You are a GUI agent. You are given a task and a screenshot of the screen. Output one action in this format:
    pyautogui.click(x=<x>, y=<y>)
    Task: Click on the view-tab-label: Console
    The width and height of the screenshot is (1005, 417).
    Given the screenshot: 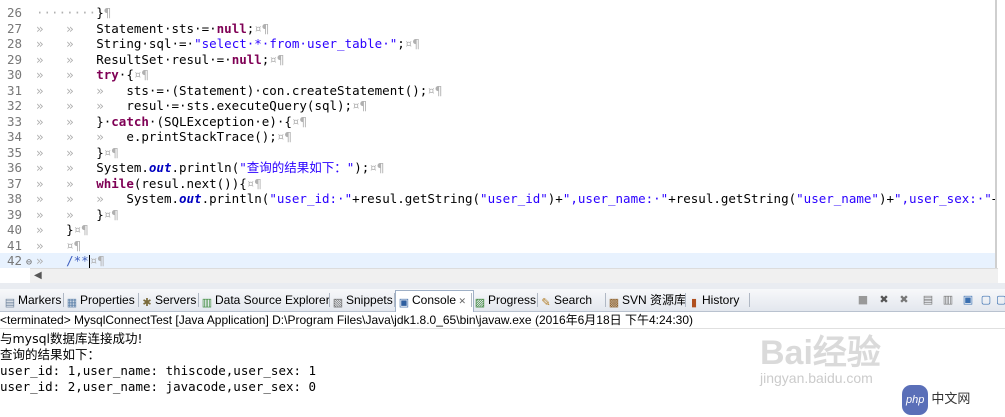 What is the action you would take?
    pyautogui.click(x=434, y=300)
    